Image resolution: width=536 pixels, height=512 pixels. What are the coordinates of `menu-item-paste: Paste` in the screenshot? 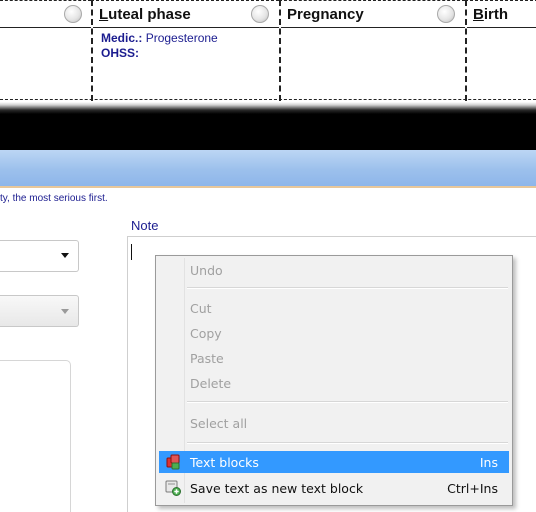 It's located at (334, 358).